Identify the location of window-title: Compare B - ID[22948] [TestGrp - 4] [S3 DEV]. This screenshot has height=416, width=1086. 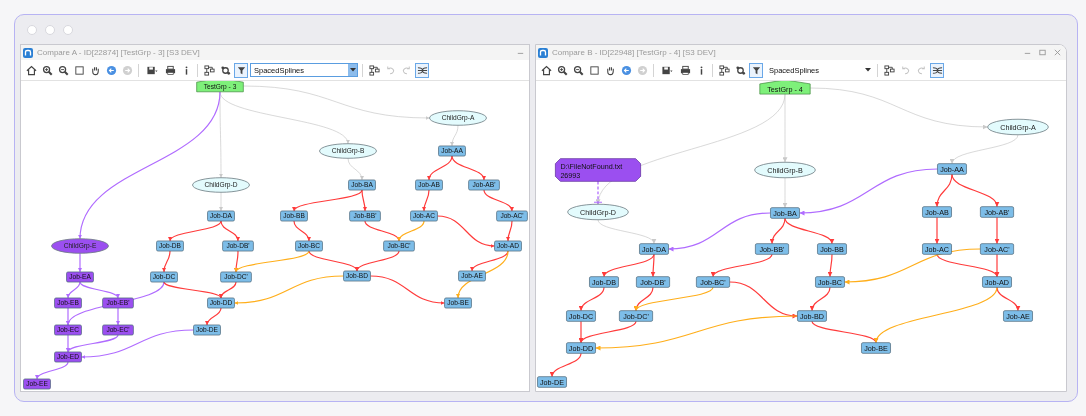
(634, 52).